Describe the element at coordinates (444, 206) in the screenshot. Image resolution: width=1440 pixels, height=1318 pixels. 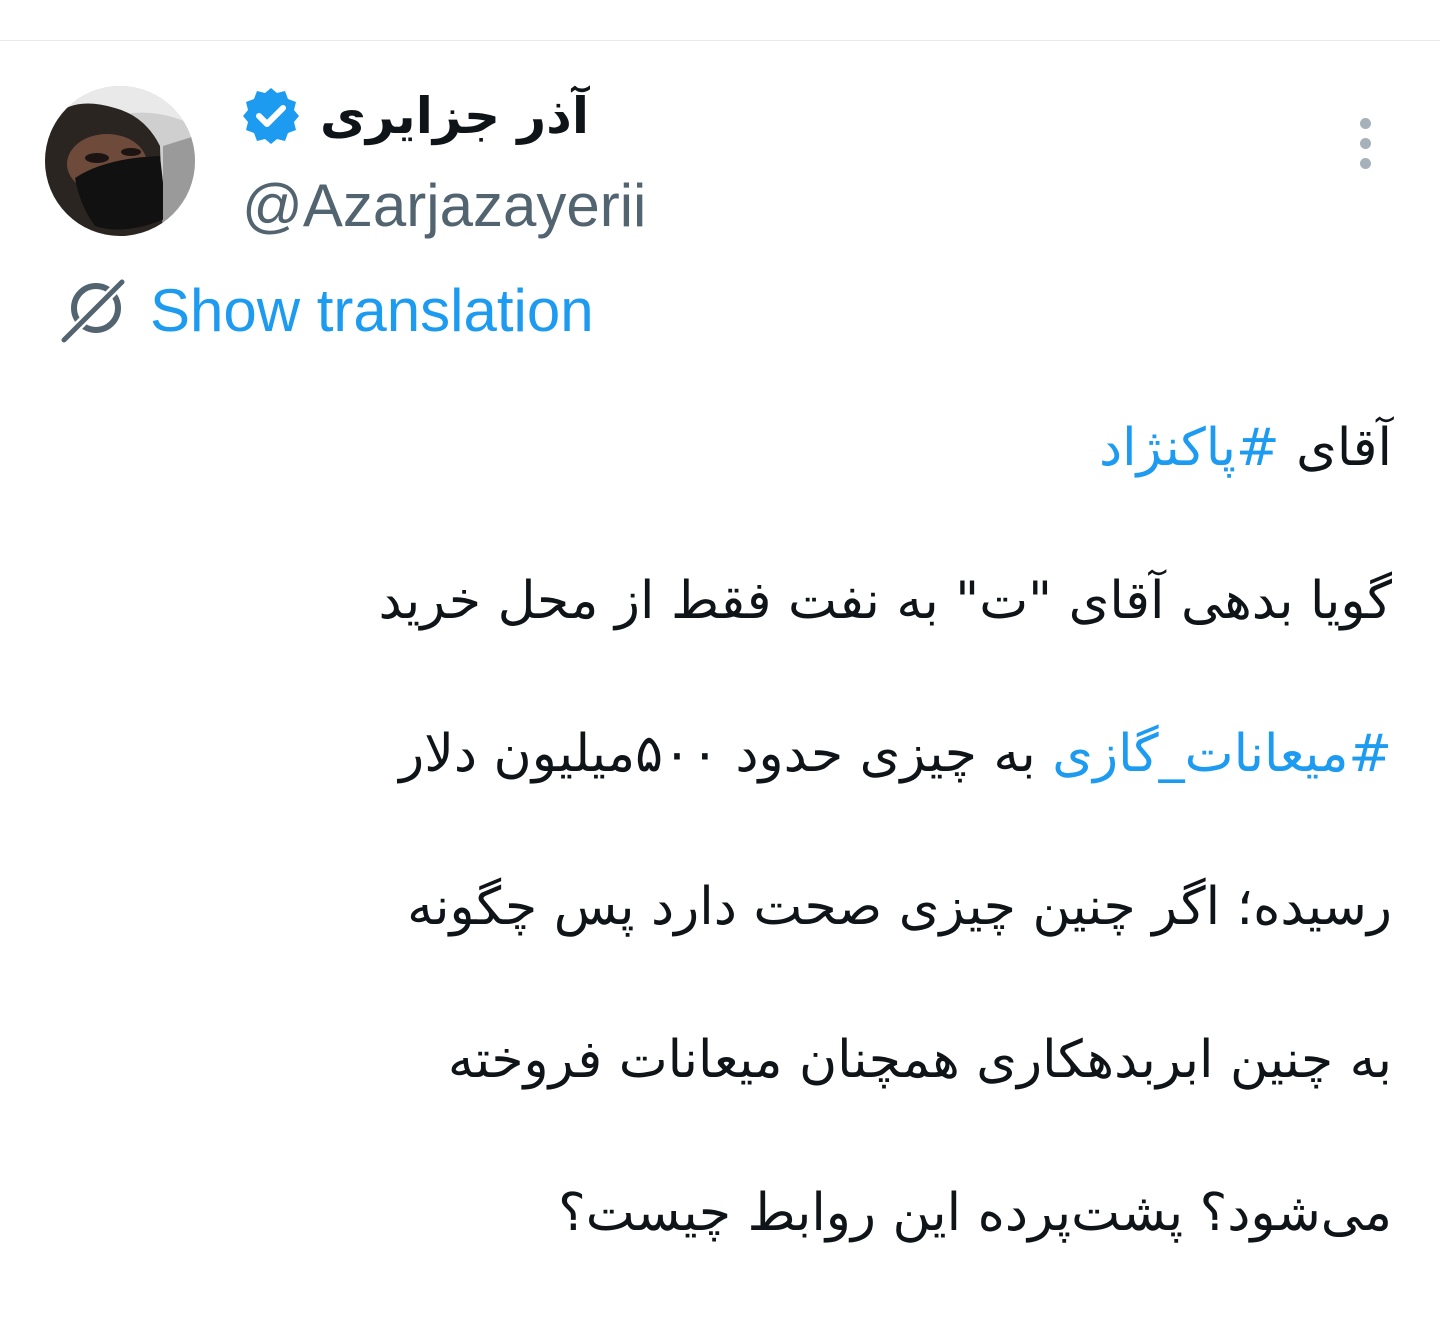
I see `author-handle: @Azarjazayerii` at that location.